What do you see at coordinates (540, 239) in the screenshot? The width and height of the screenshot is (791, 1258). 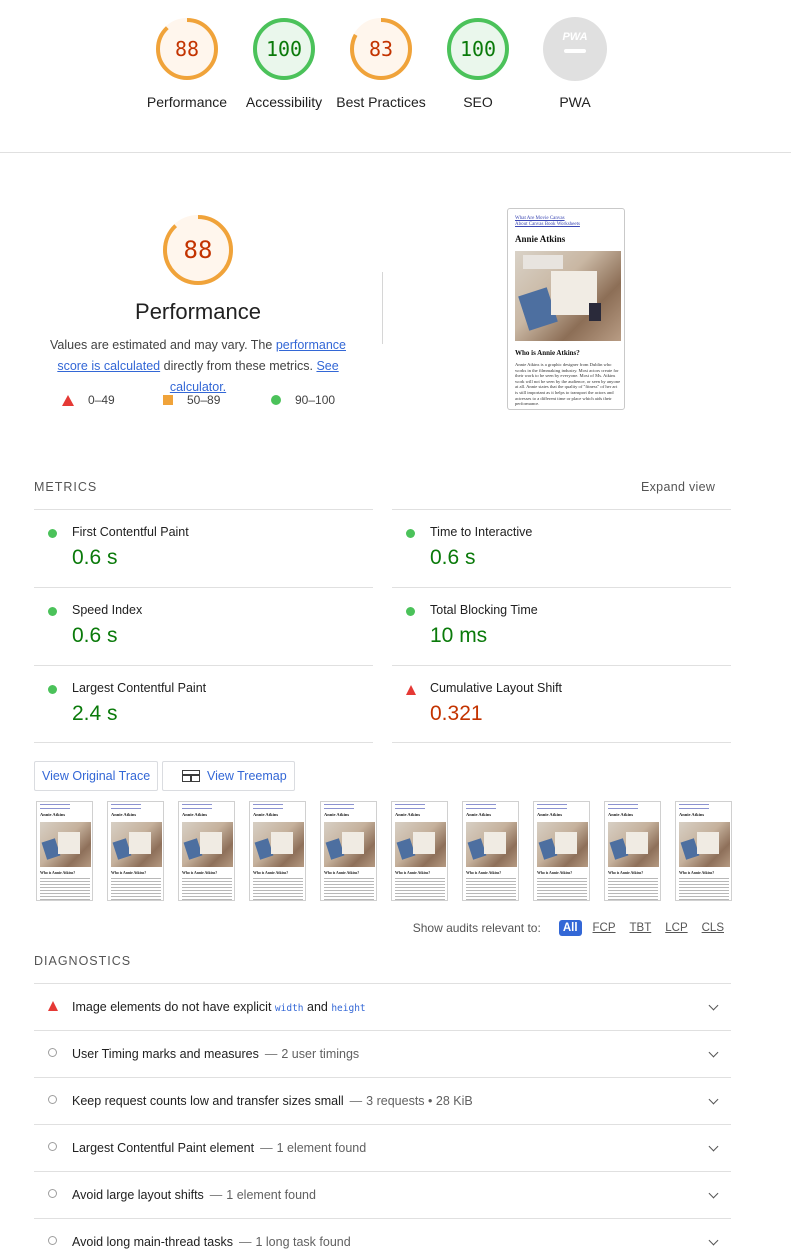 I see `preview-name: Annie Atkins` at bounding box center [540, 239].